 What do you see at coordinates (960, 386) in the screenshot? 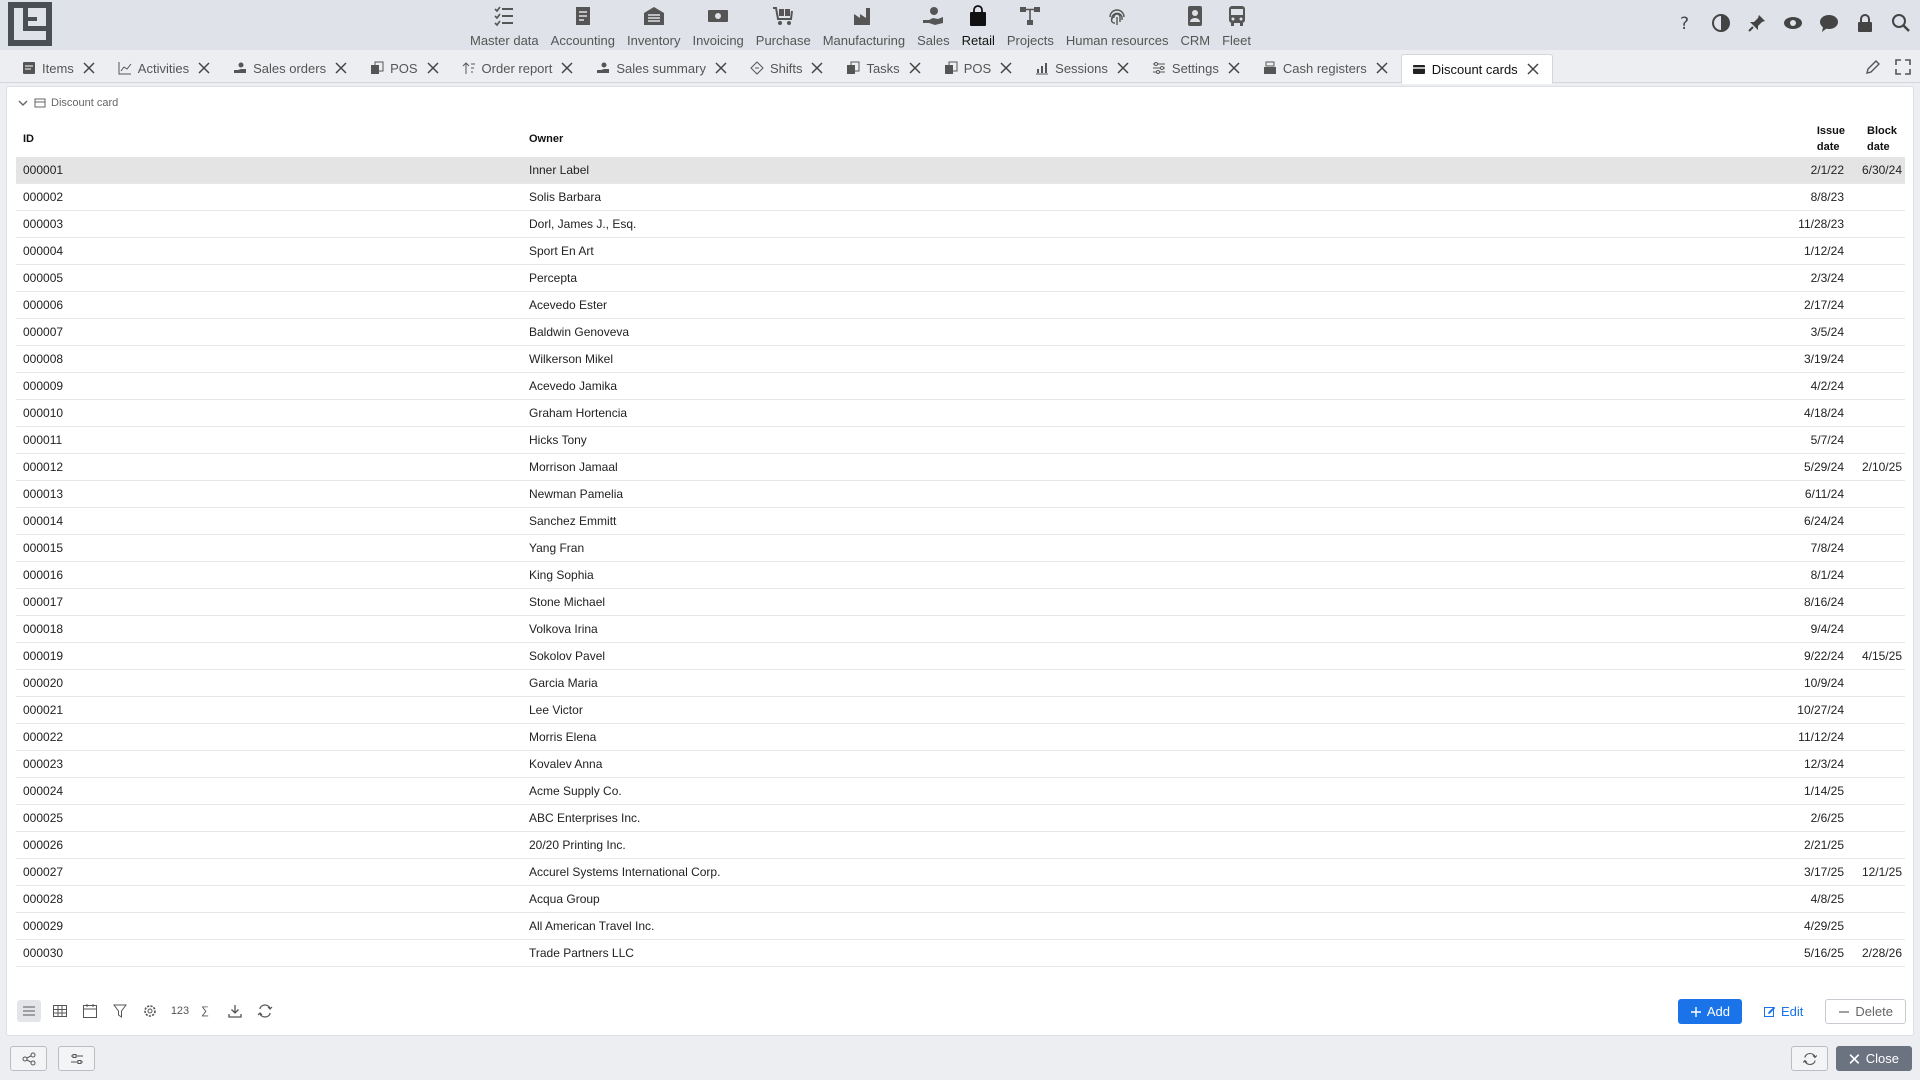
I see `table-row: 000009 Acevedo Jamika 4/2/24` at bounding box center [960, 386].